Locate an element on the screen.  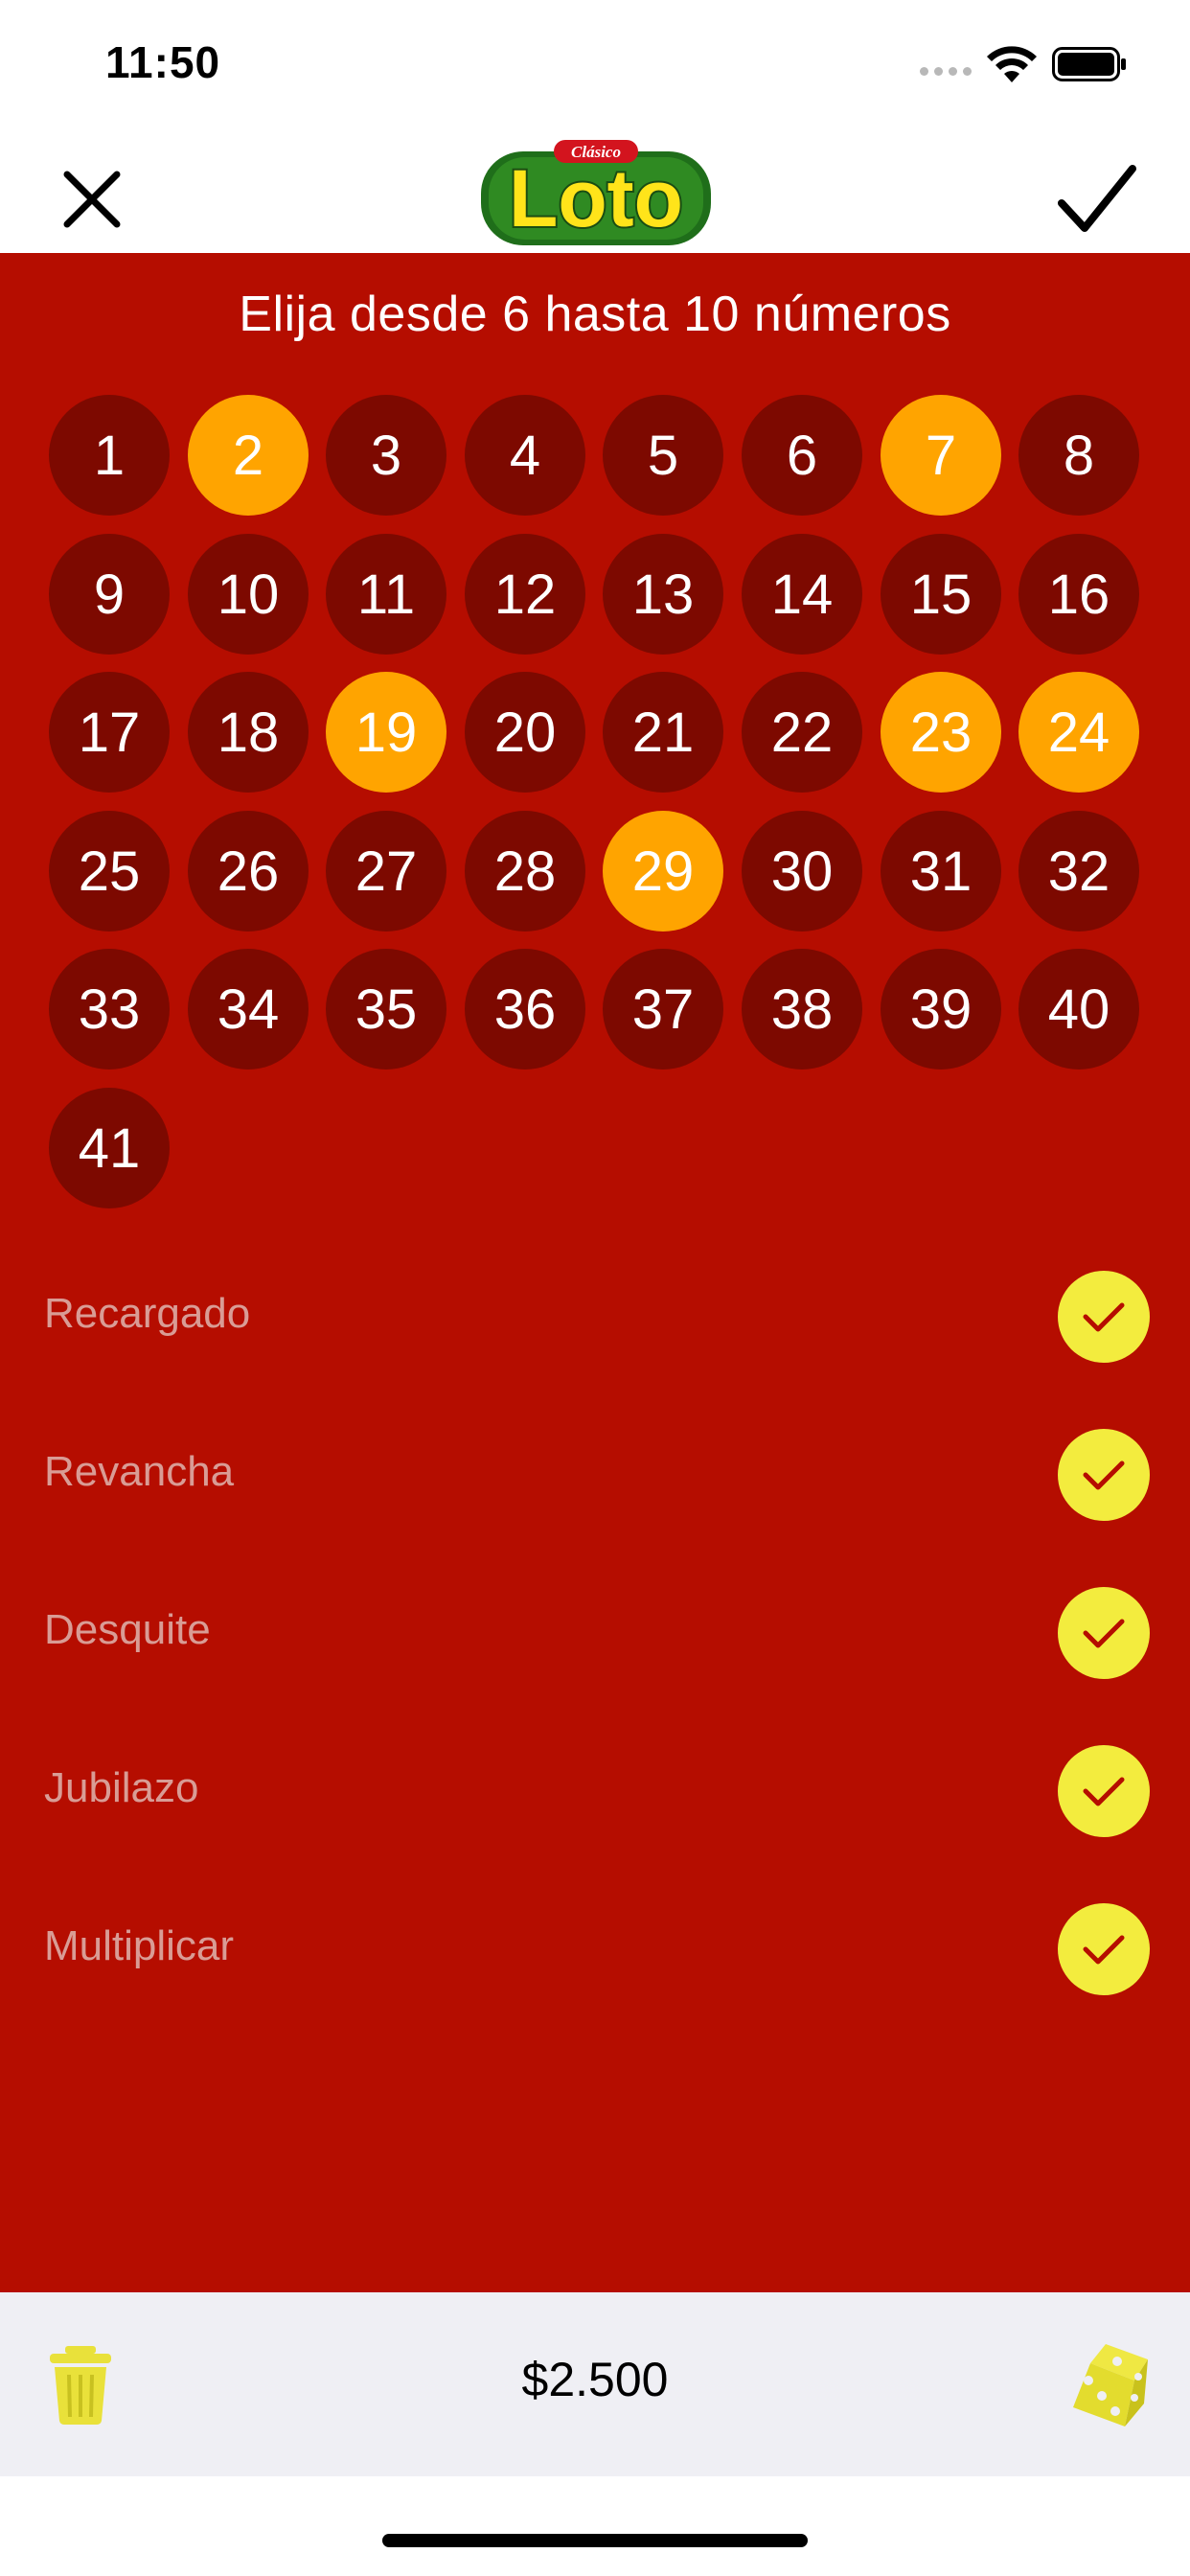
number-ball-30: 30 is located at coordinates (802, 871).